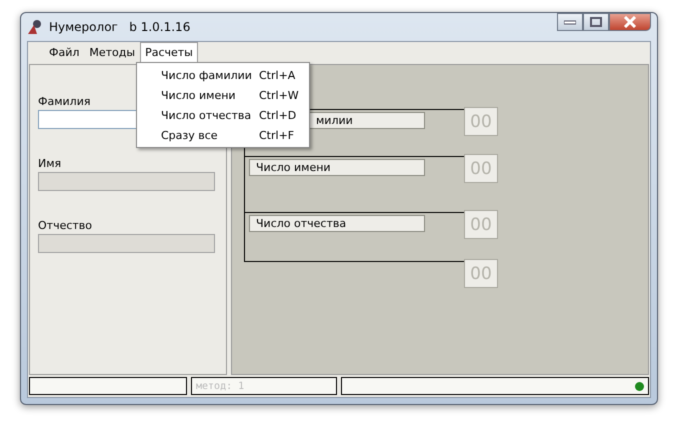 The height and width of the screenshot is (425, 684). I want to click on shortcut-text: Ctrl+W, so click(279, 95).